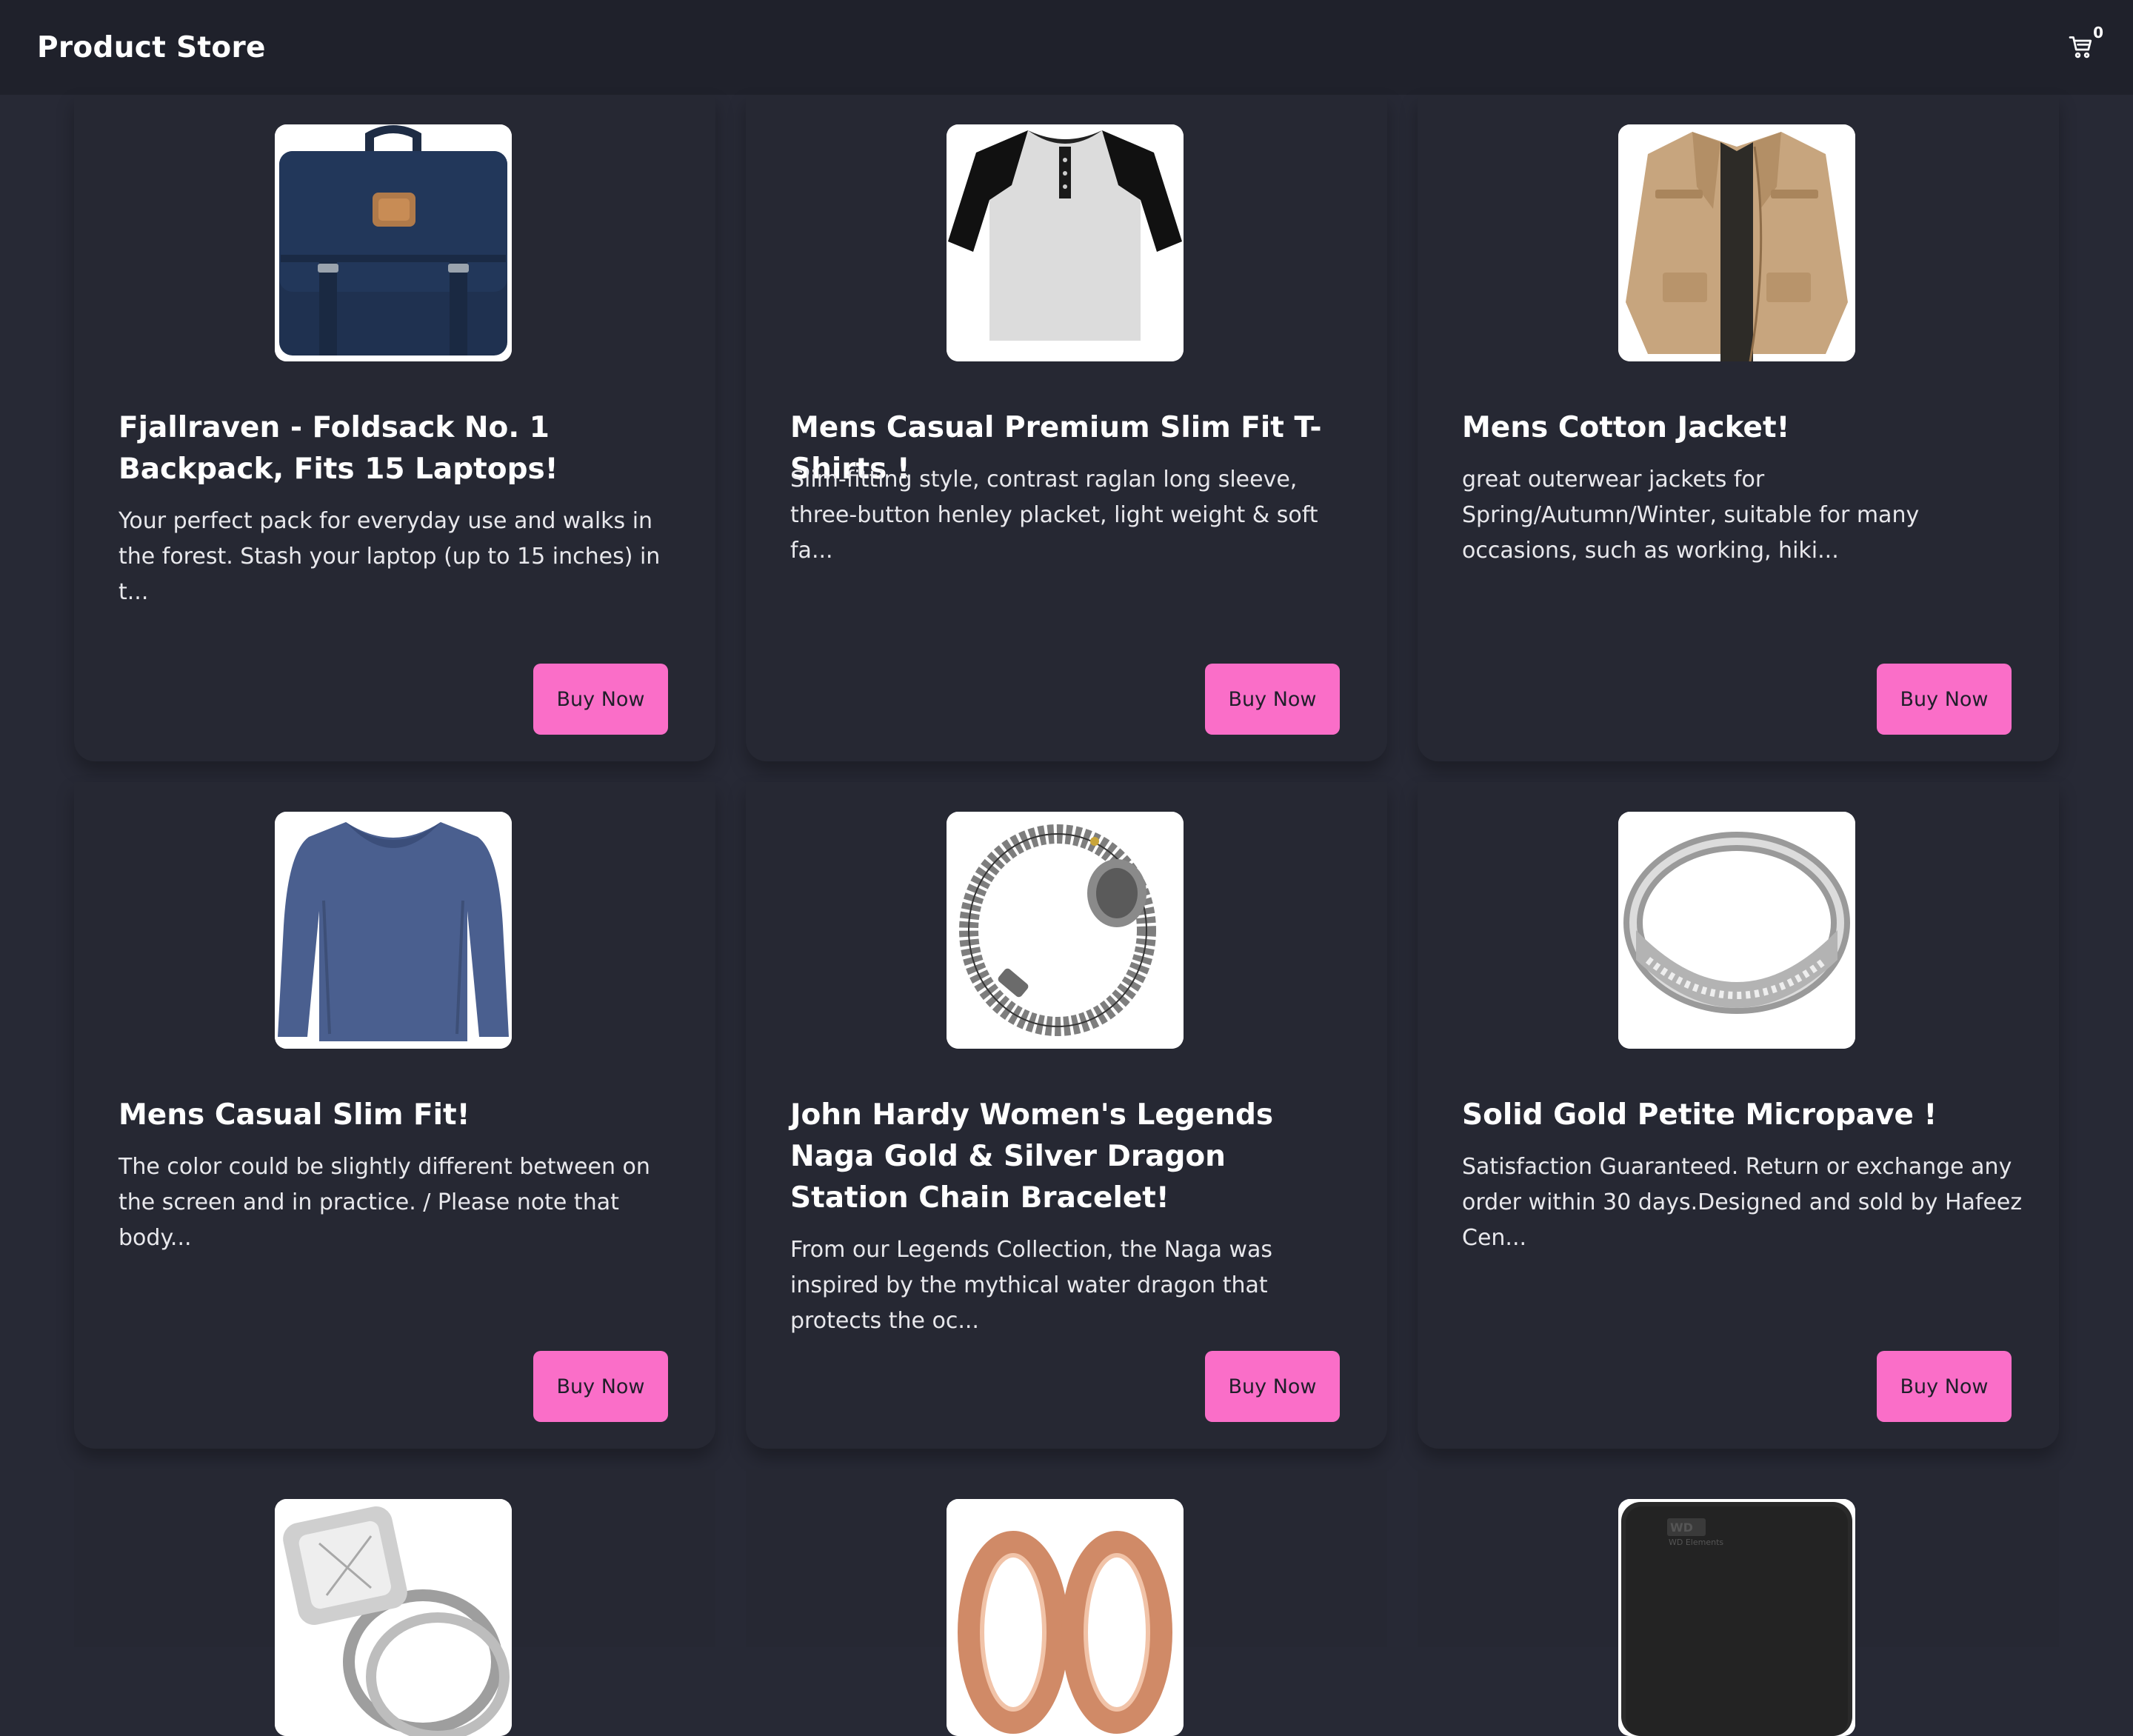 The height and width of the screenshot is (1736, 2133). What do you see at coordinates (393, 243) in the screenshot?
I see `product-image-backpack` at bounding box center [393, 243].